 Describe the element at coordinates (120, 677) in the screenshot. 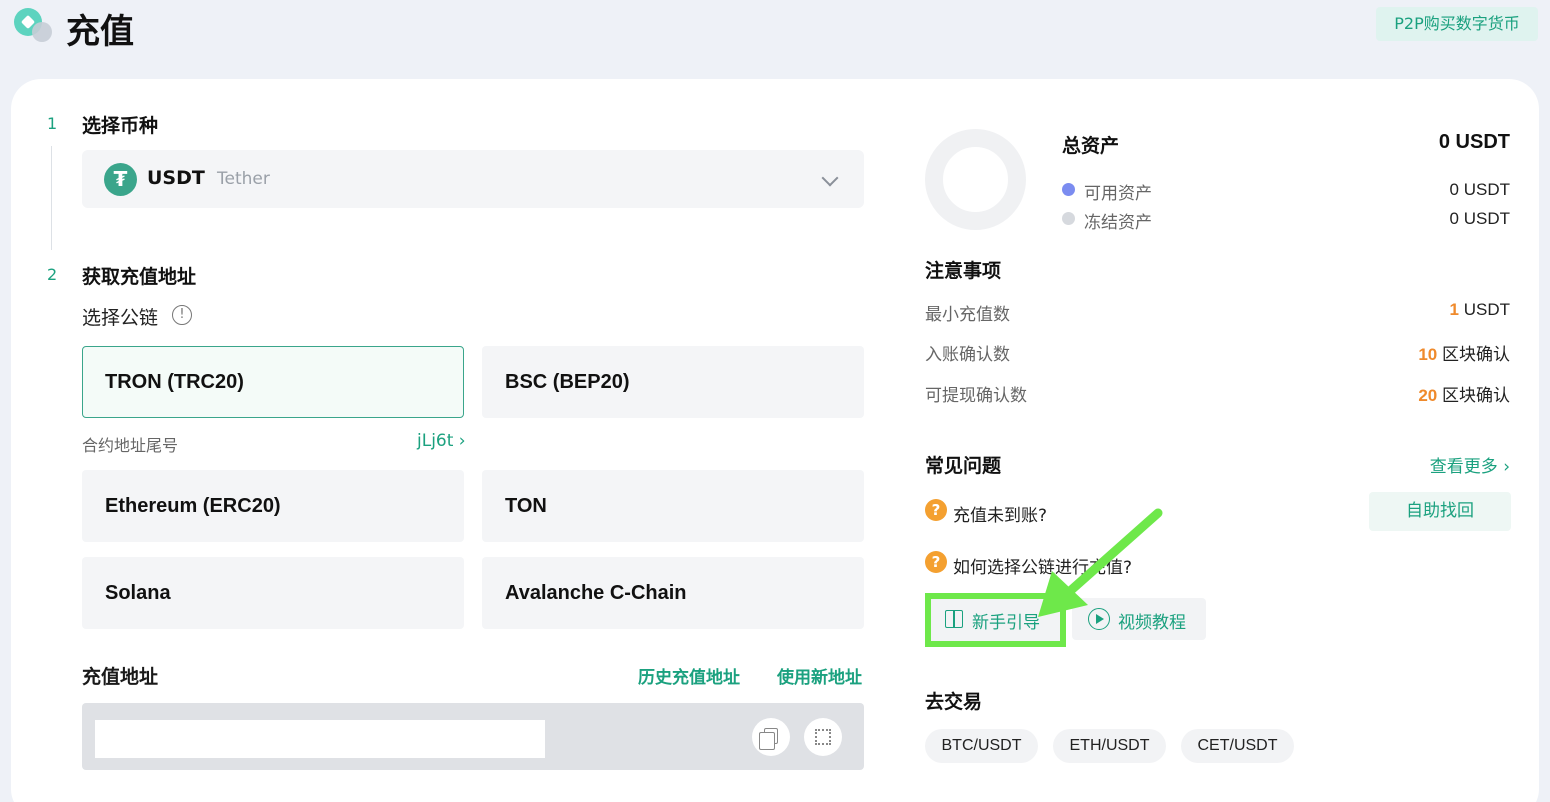

I see `address-title: 充值地址` at that location.